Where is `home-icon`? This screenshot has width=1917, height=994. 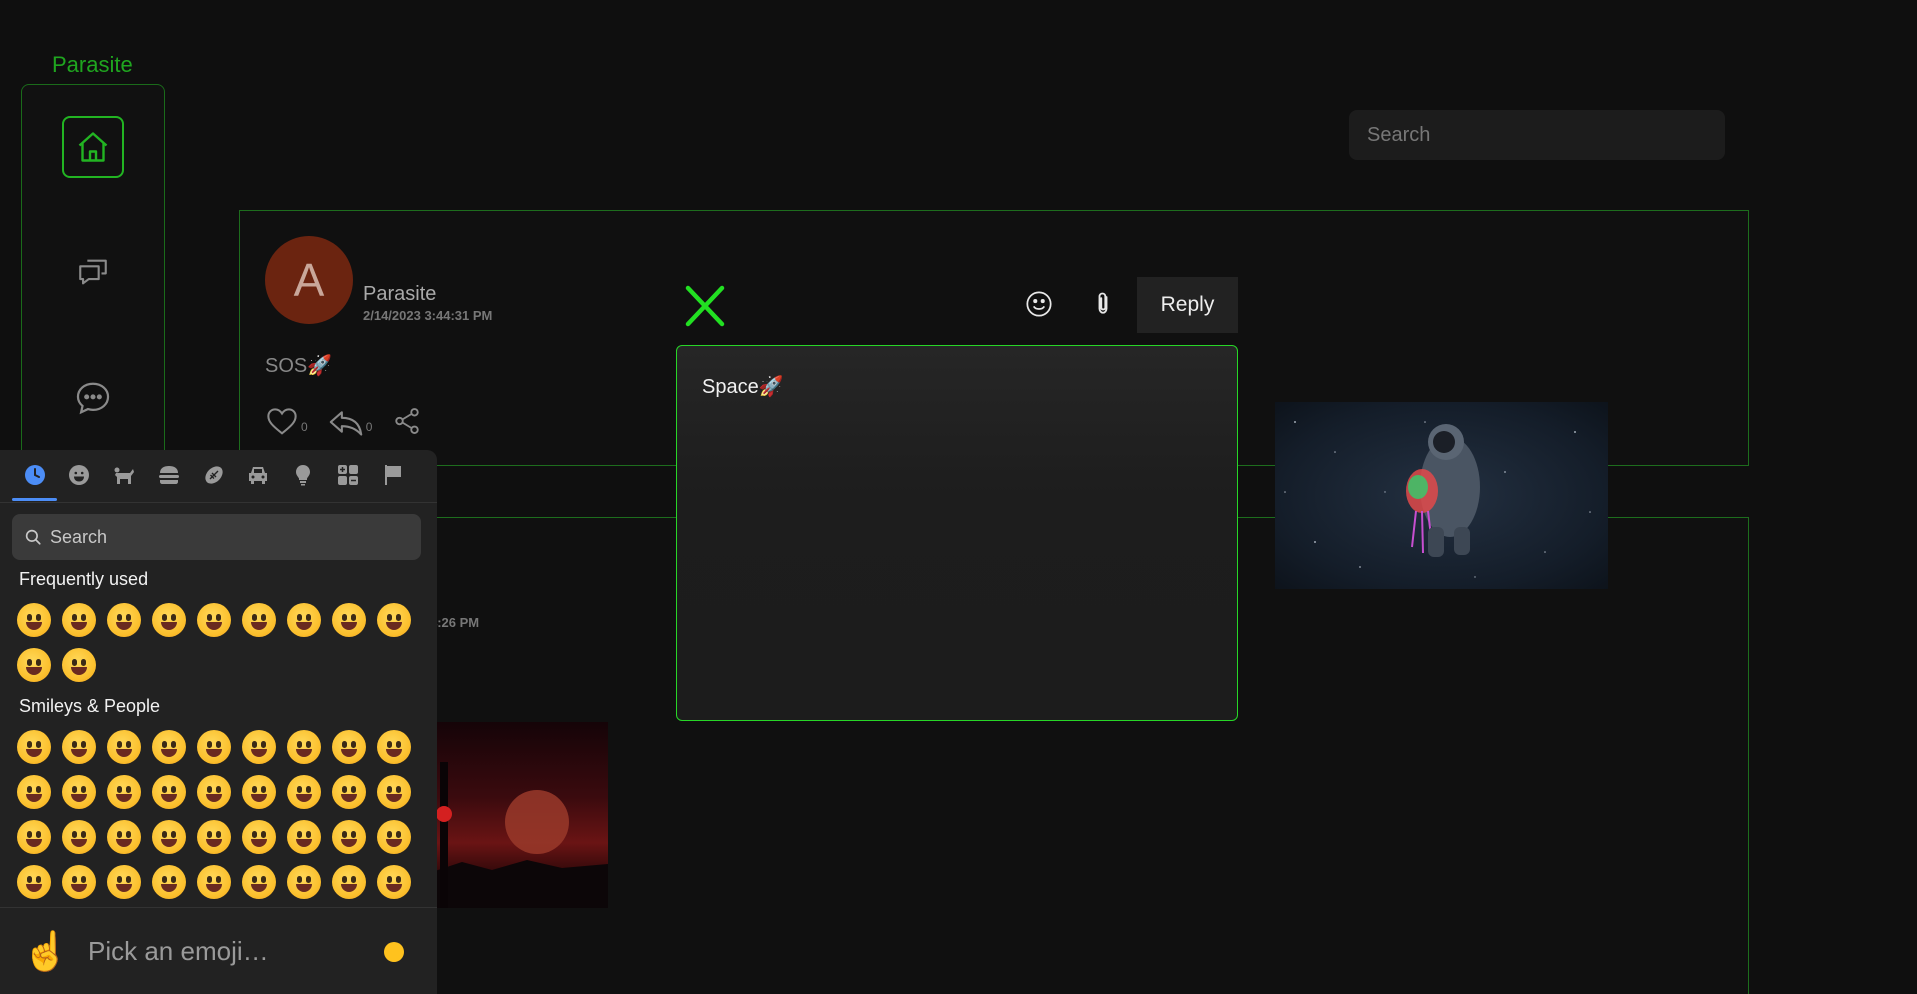
home-icon is located at coordinates (93, 147).